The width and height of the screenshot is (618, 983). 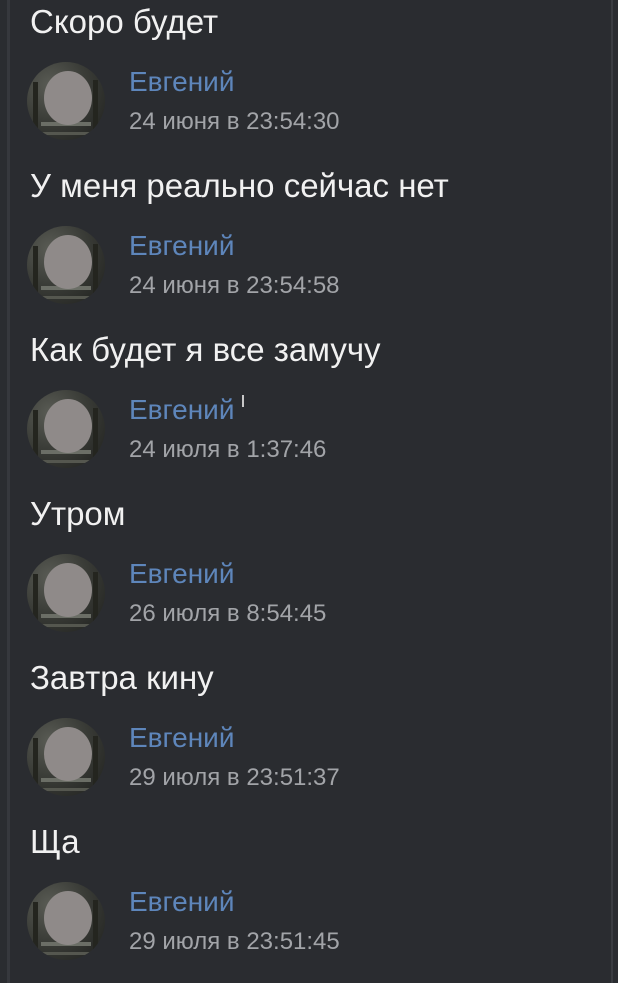 What do you see at coordinates (182, 409) in the screenshot?
I see `author-name-text: Евгений` at bounding box center [182, 409].